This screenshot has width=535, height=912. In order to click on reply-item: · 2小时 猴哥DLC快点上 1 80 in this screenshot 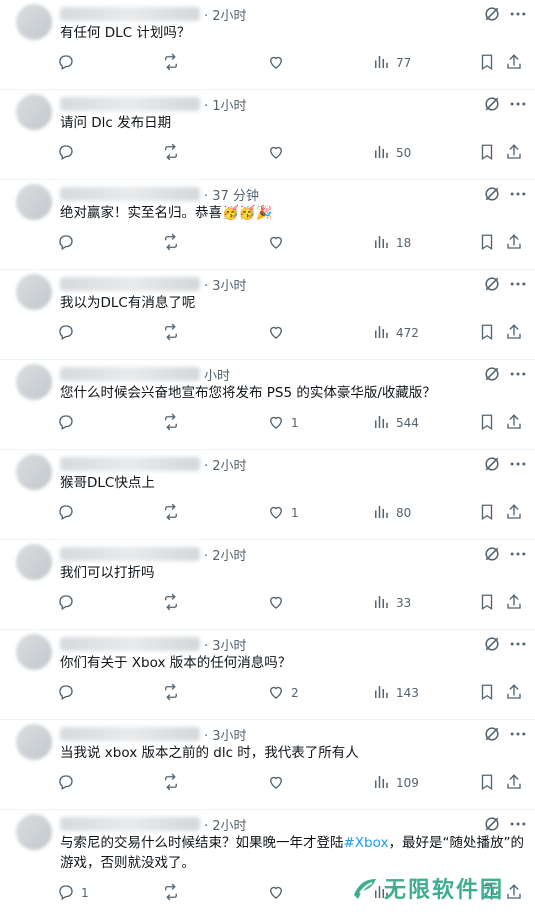, I will do `click(267, 495)`.